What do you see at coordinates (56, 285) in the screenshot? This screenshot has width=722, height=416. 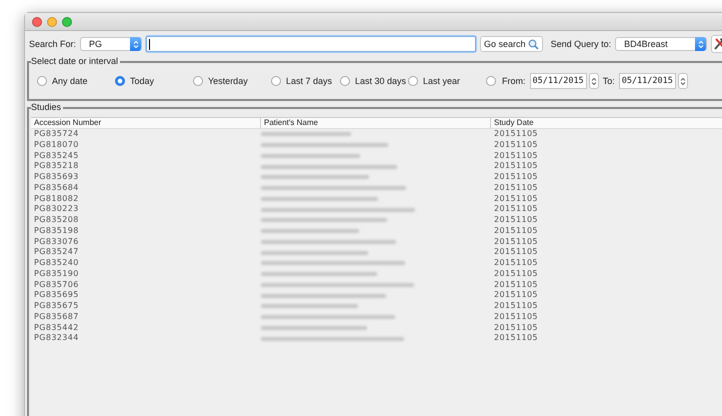 I see `accession-cell-text: PG835706` at bounding box center [56, 285].